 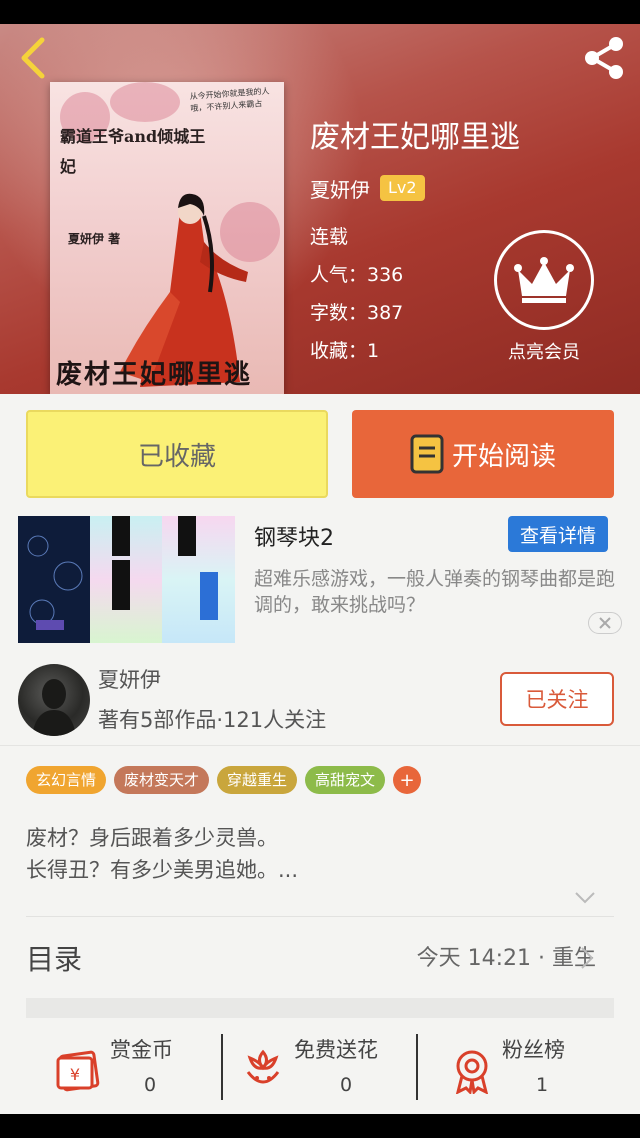 What do you see at coordinates (345, 780) in the screenshot?
I see `tag-item: 高甜宠文` at bounding box center [345, 780].